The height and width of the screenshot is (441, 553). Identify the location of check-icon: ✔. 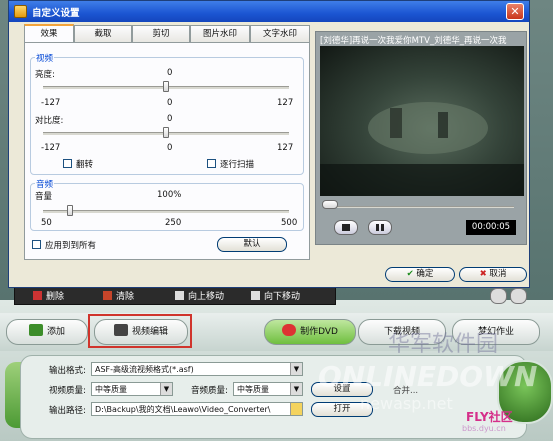
(411, 274).